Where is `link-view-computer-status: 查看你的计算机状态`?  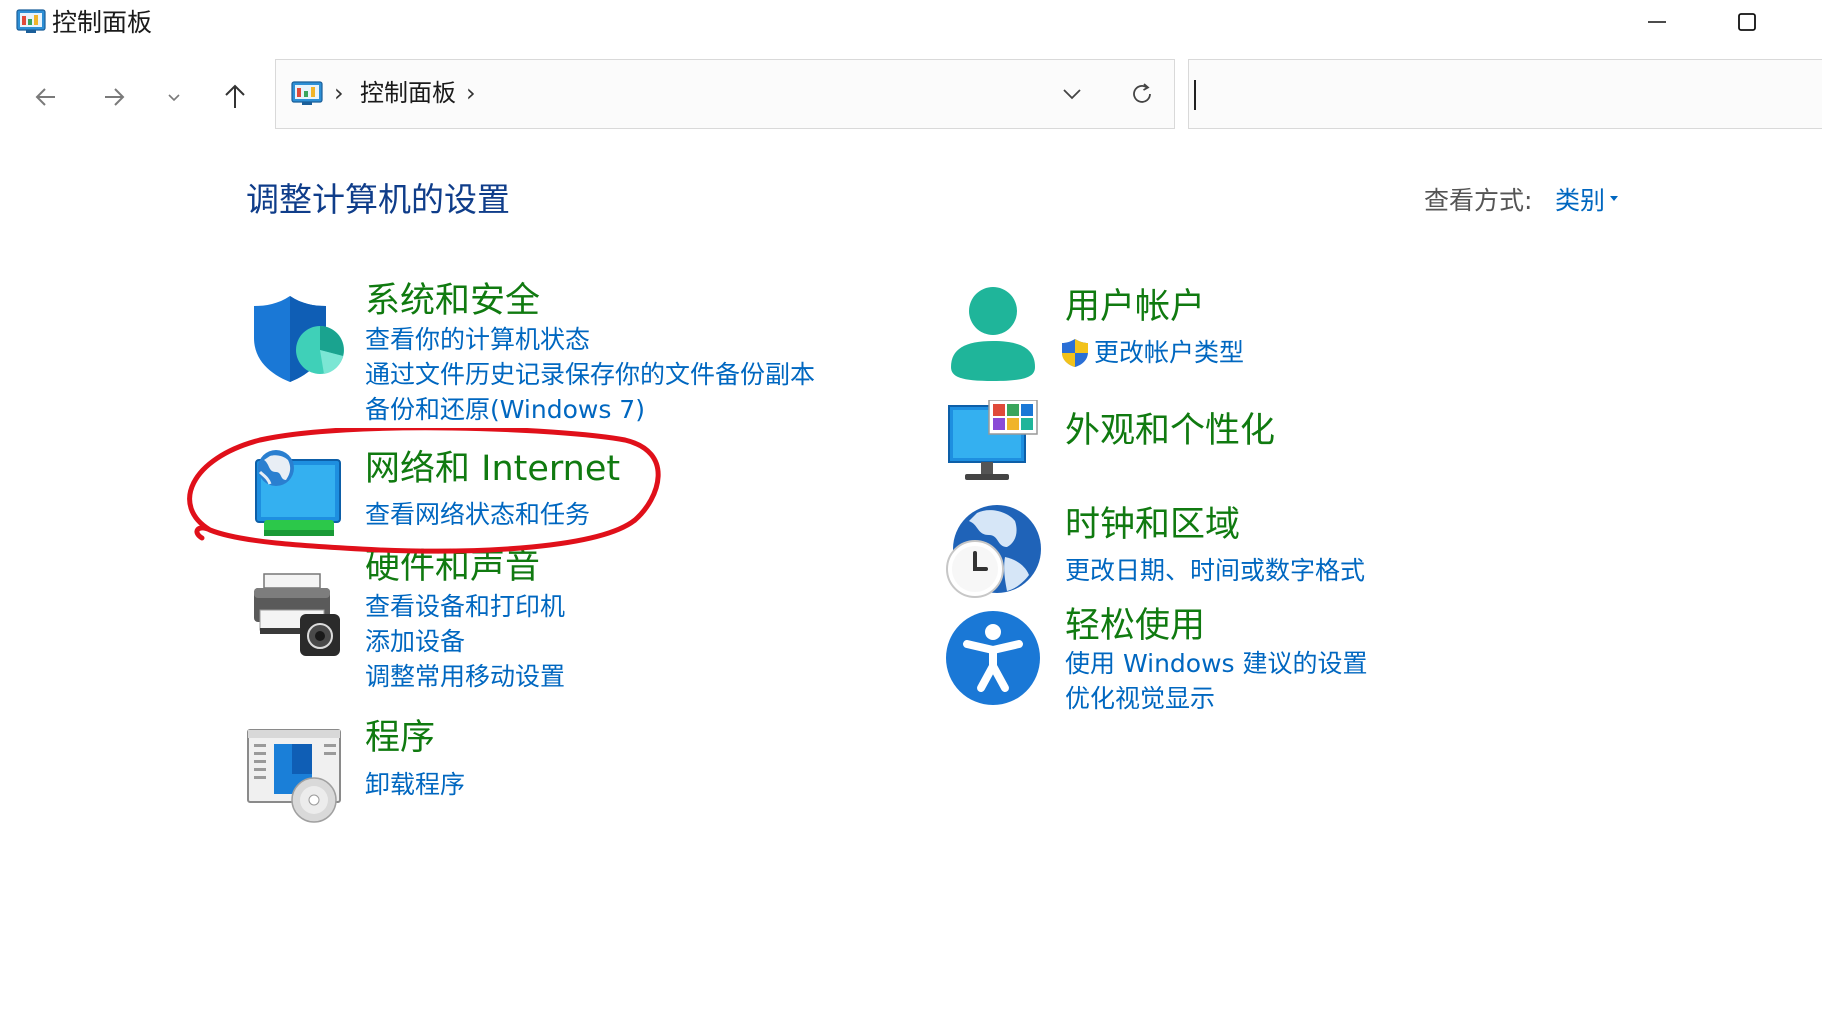 link-view-computer-status: 查看你的计算机状态 is located at coordinates (477, 340).